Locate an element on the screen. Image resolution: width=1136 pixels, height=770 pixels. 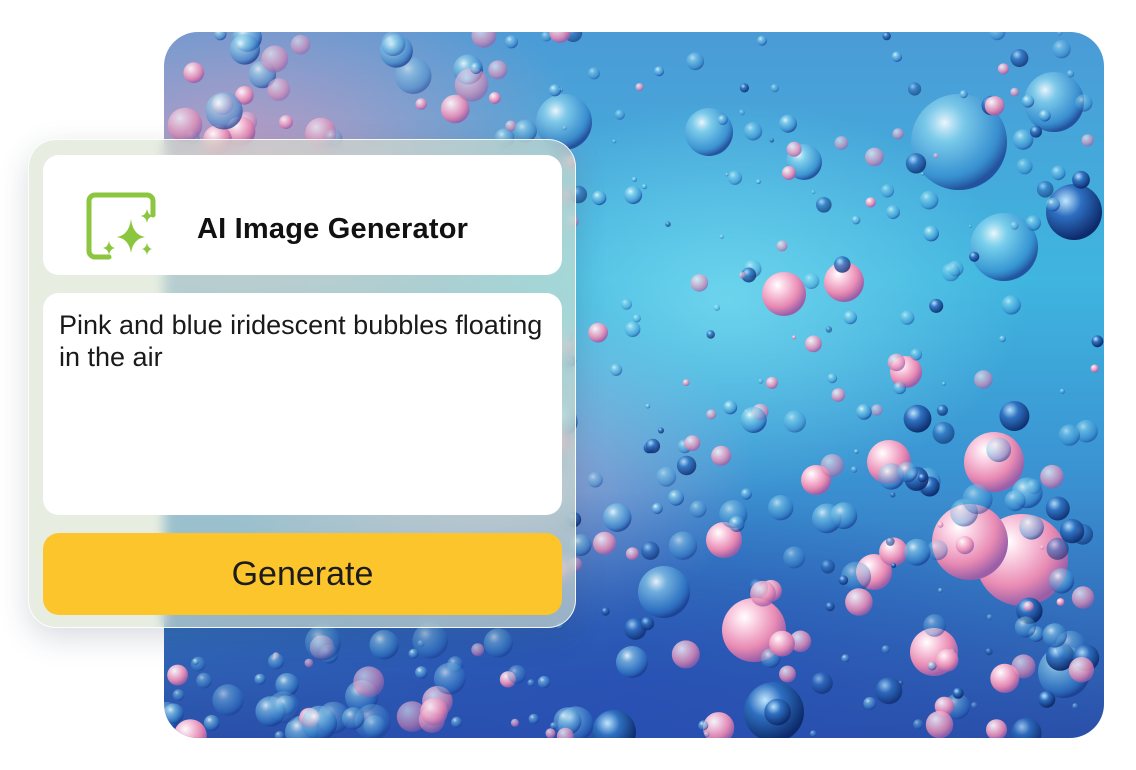
generate-button: Generate is located at coordinates (302, 574).